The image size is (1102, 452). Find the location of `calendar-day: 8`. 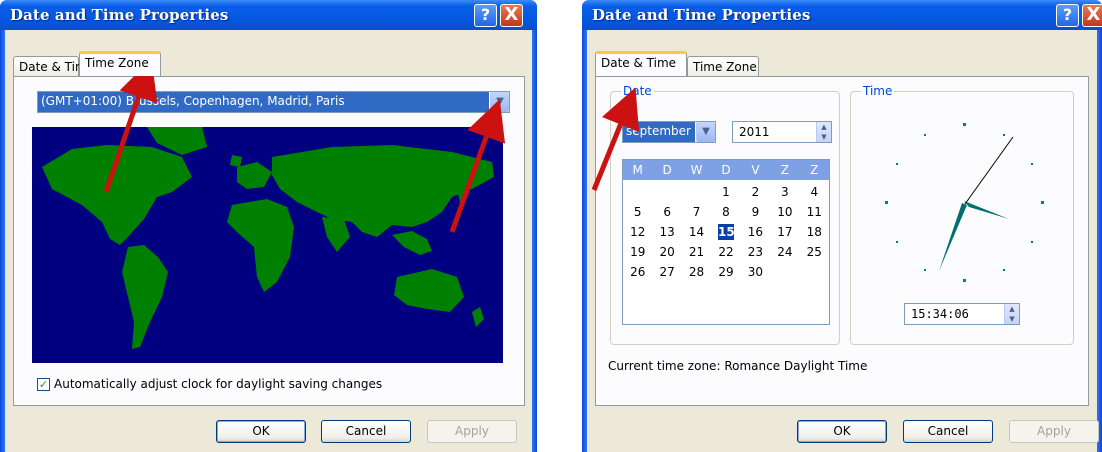

calendar-day: 8 is located at coordinates (725, 212).